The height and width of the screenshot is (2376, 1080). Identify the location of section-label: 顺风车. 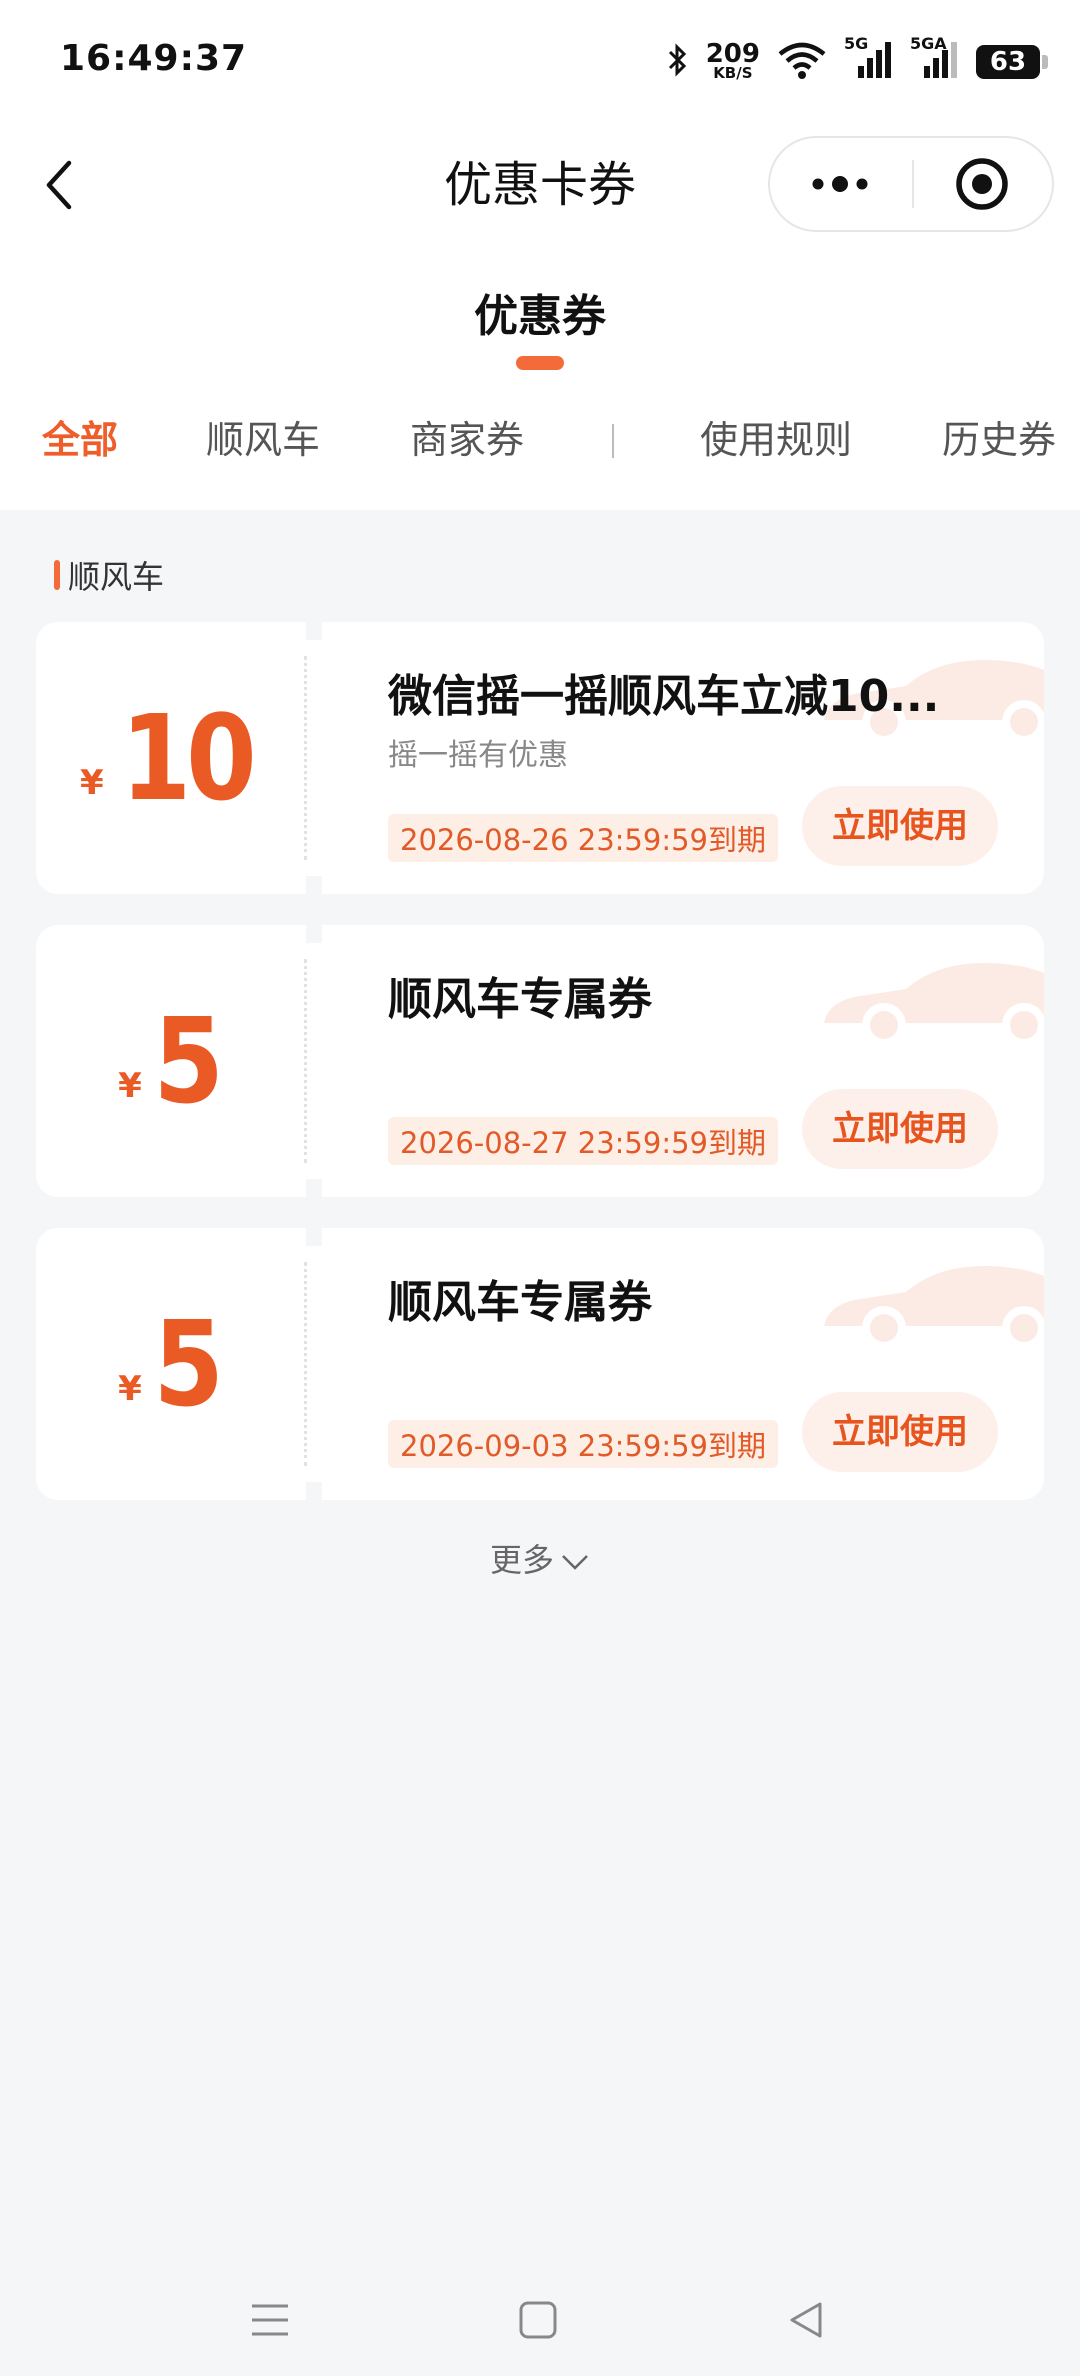
(116, 577).